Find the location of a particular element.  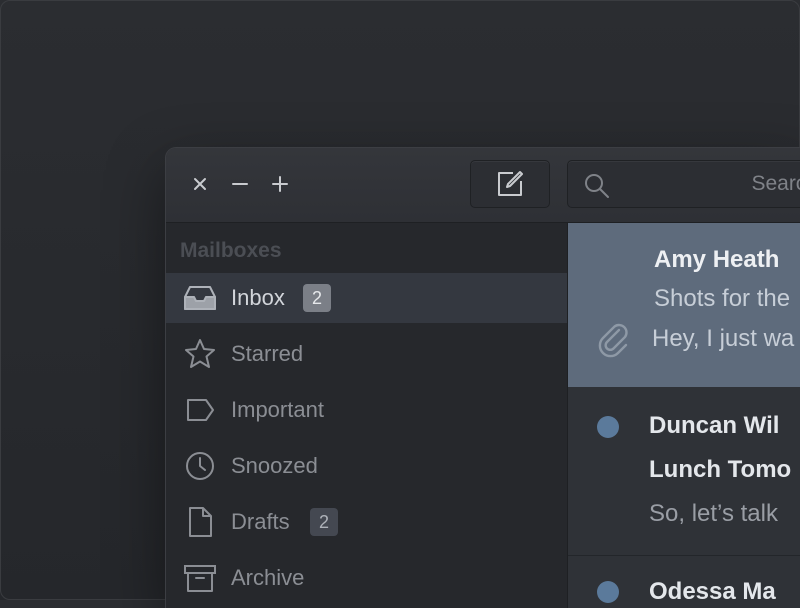

message-preview: Hey, I just wa is located at coordinates (723, 338).